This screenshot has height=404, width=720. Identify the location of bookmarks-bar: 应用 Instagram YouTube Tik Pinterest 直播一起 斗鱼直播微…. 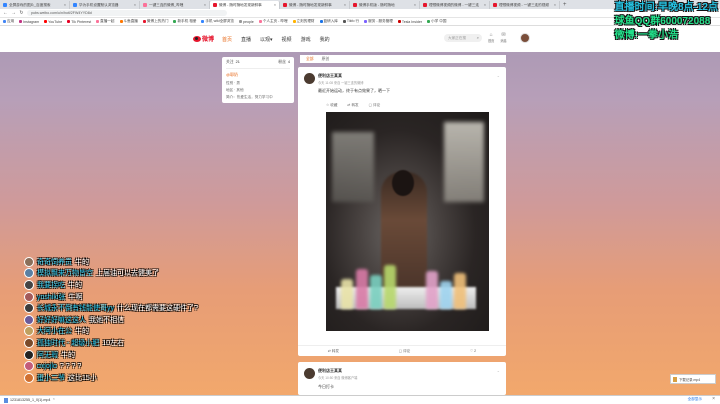
(360, 22).